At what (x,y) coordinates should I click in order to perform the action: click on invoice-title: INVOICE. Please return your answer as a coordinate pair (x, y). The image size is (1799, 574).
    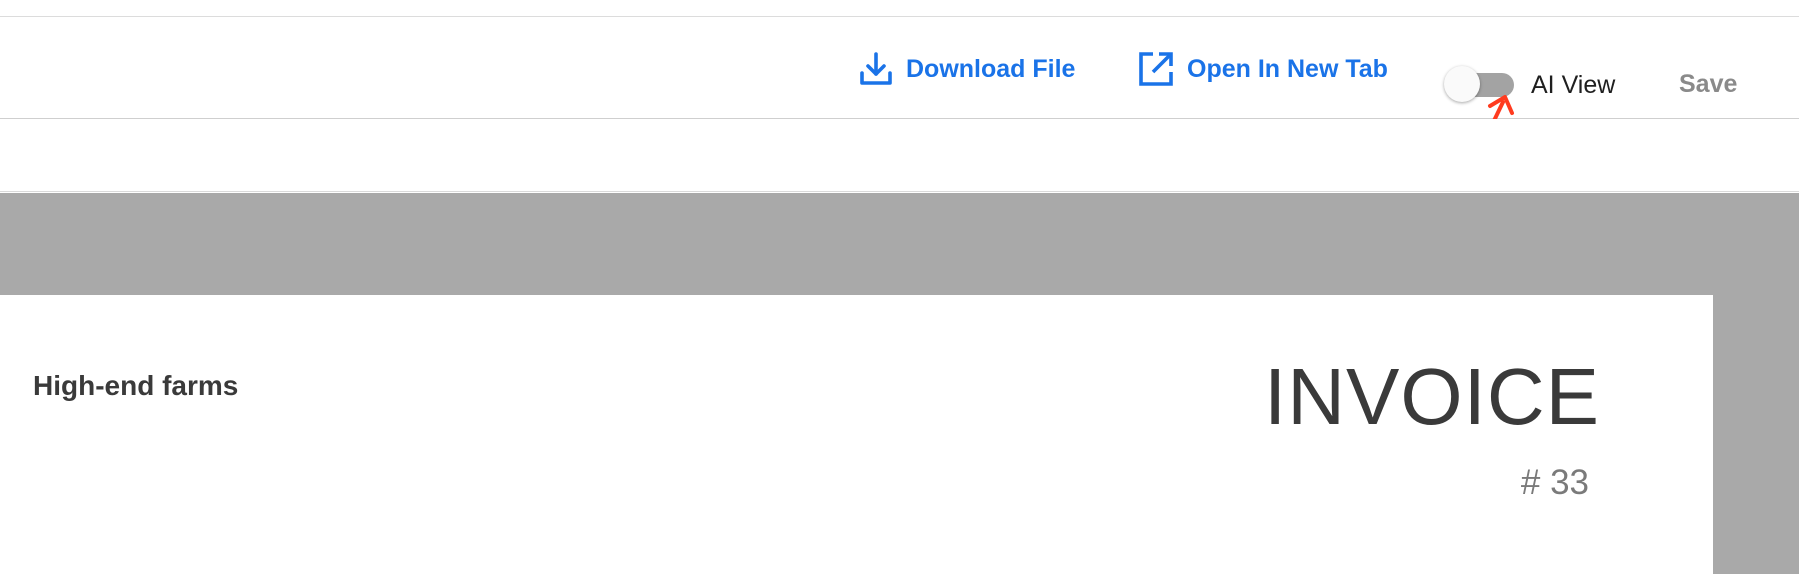
    Looking at the image, I should click on (1432, 396).